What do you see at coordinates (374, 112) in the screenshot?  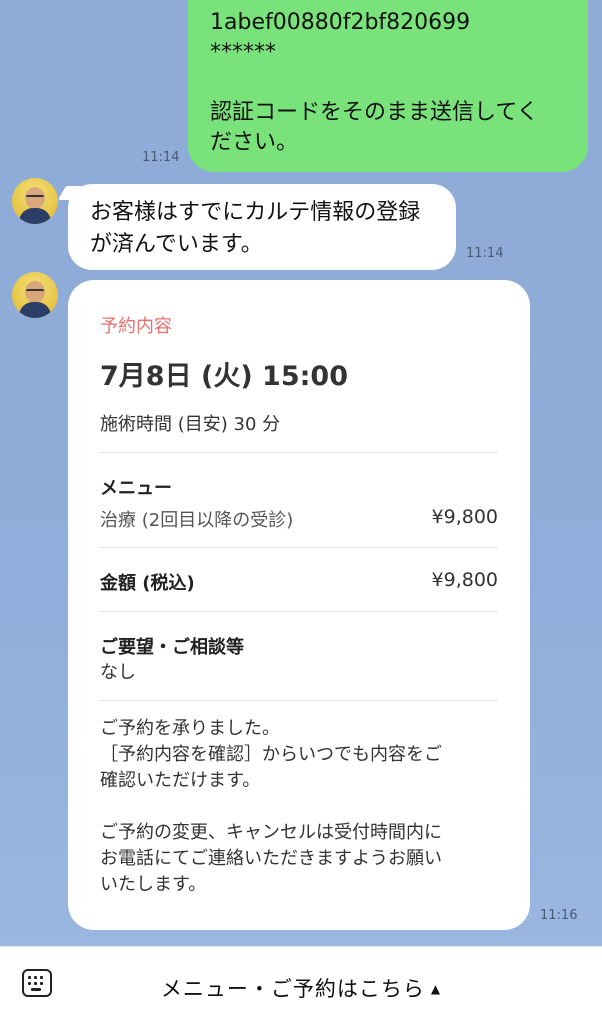 I see `message-line: 認証コードをそのまま送信してく` at bounding box center [374, 112].